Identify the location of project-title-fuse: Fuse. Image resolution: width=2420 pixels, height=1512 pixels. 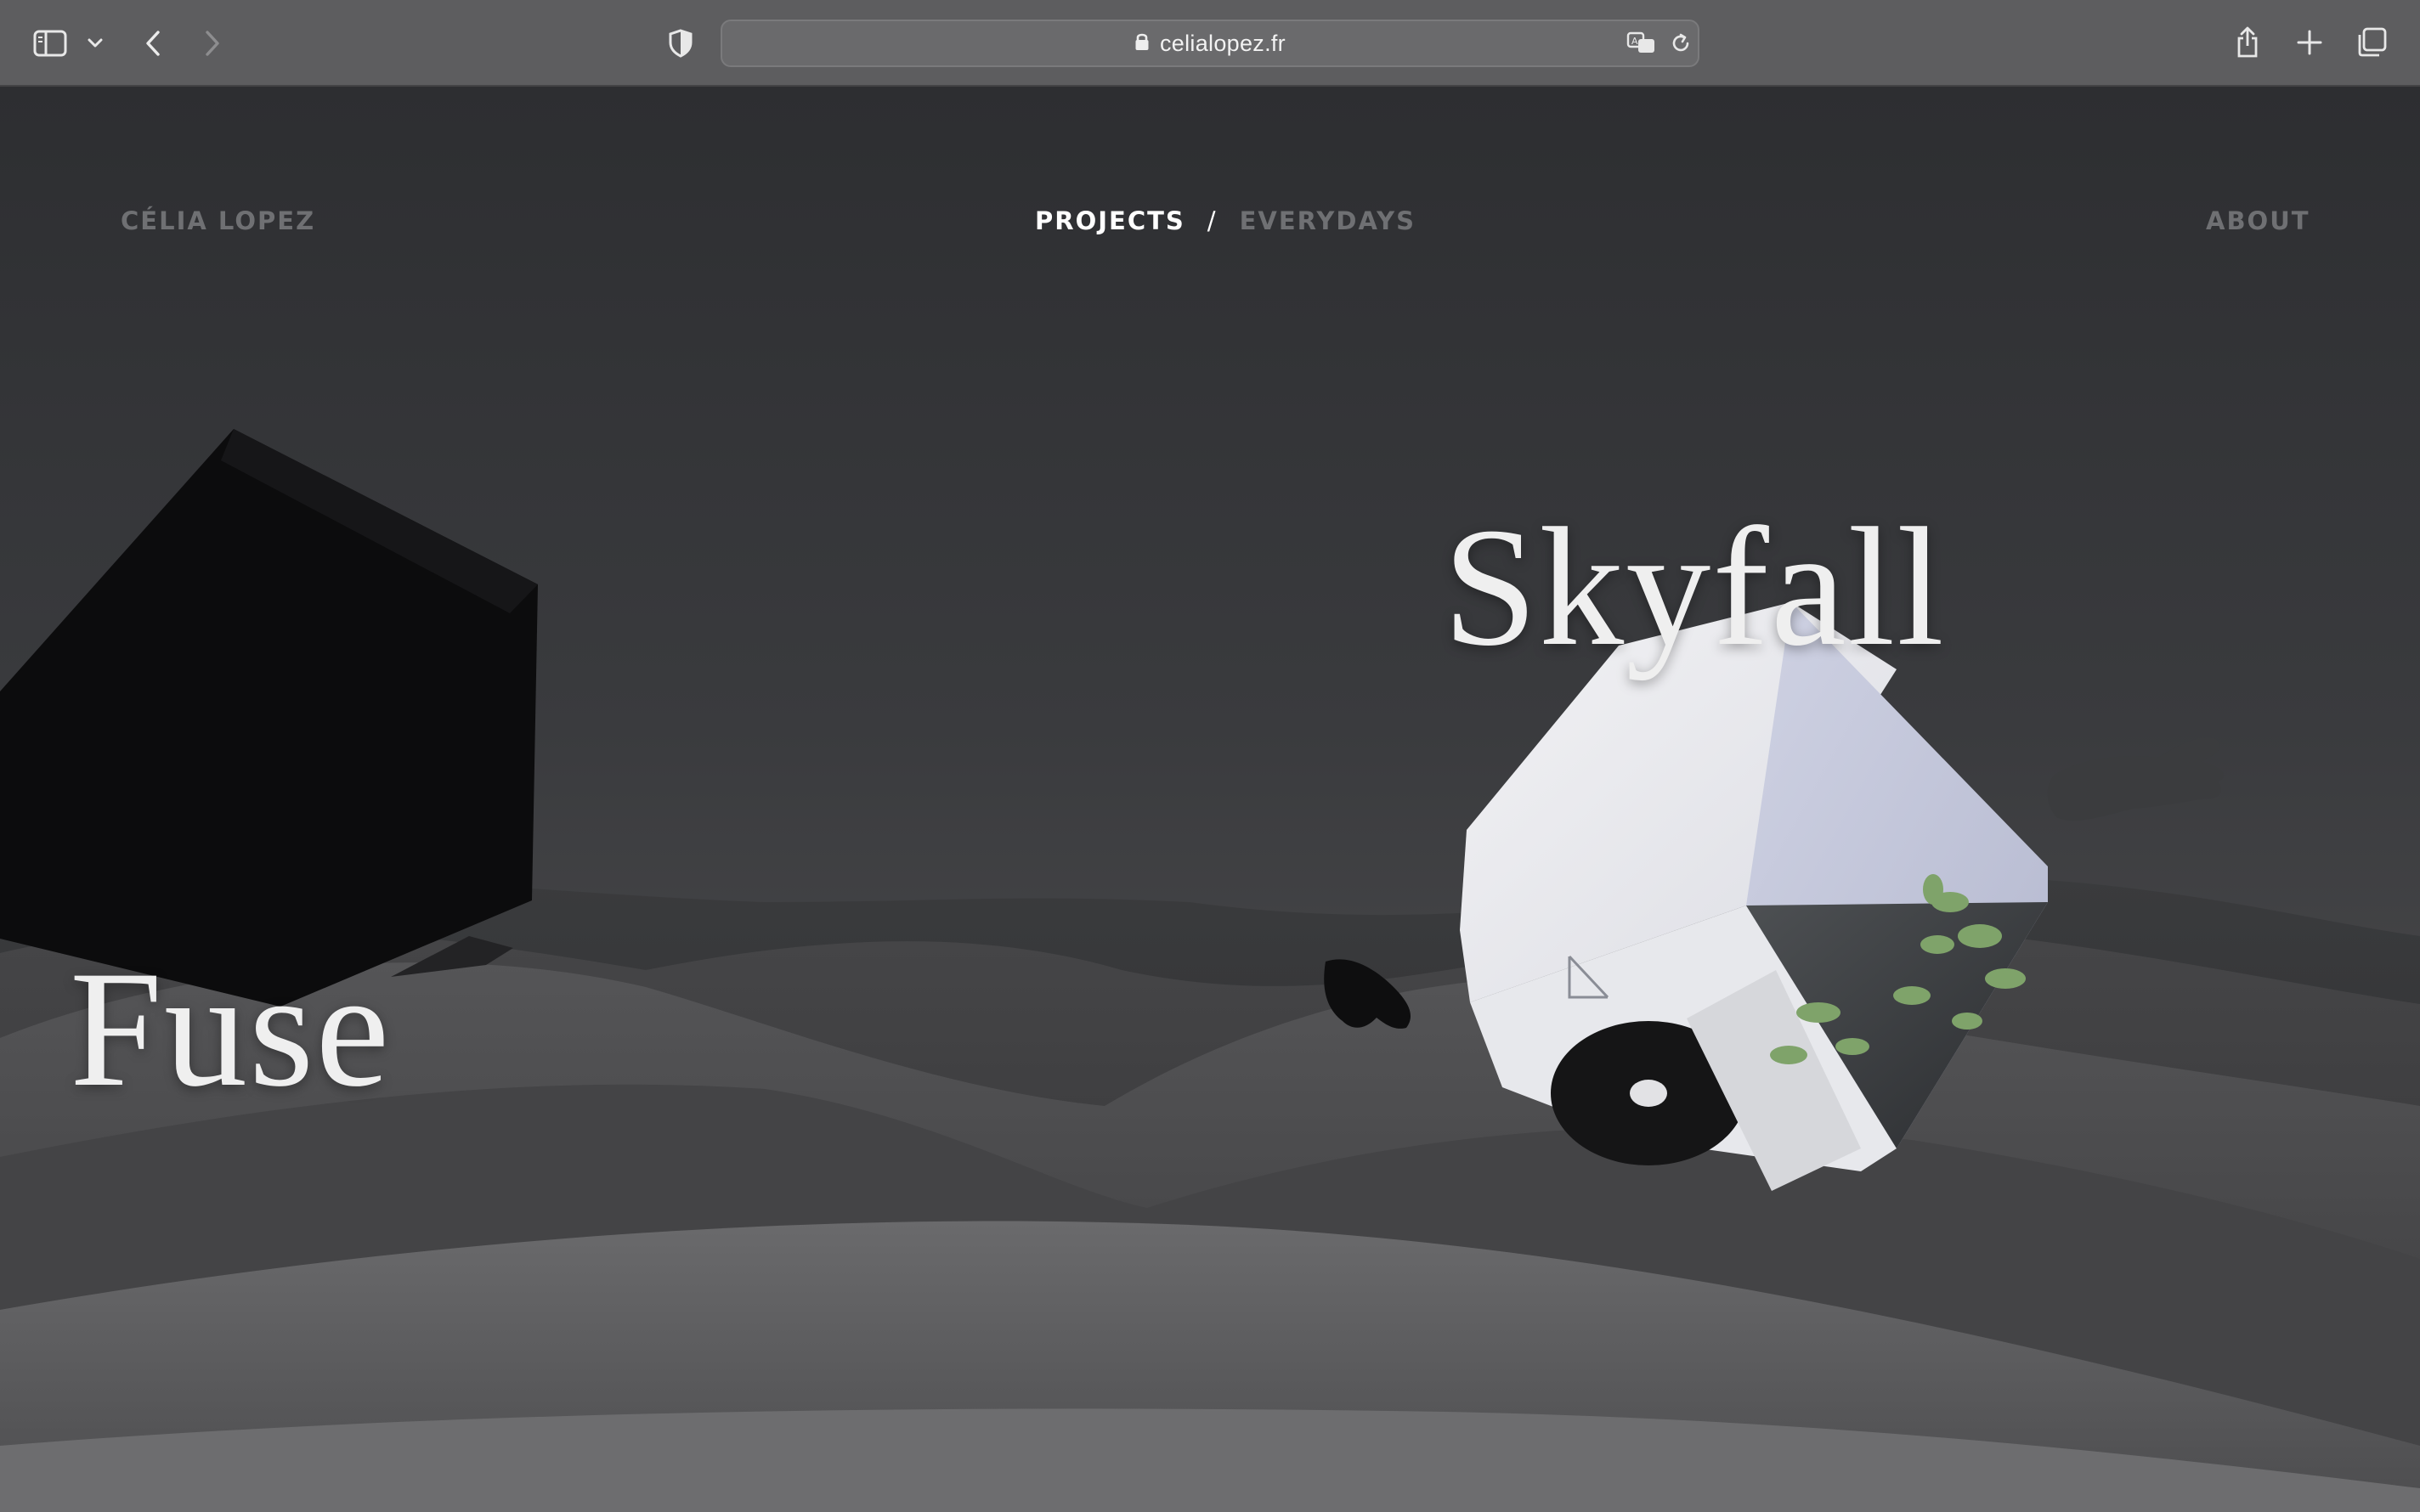
(230, 1029).